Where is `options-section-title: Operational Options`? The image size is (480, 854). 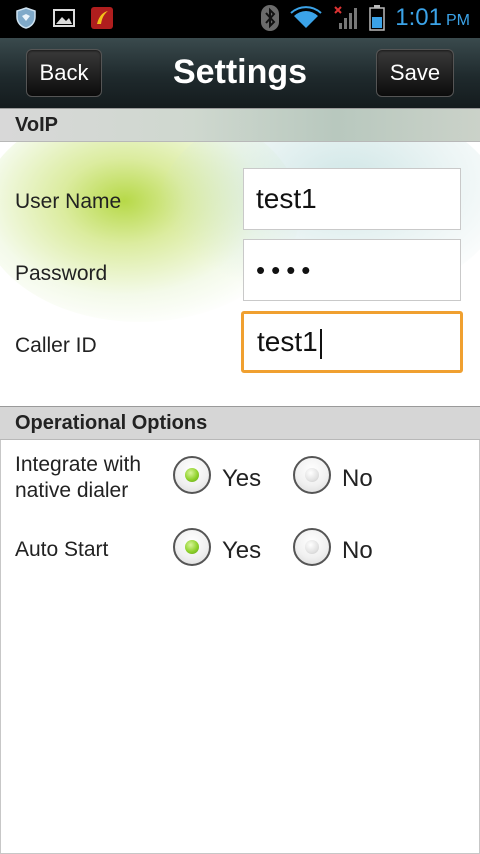 options-section-title: Operational Options is located at coordinates (111, 423).